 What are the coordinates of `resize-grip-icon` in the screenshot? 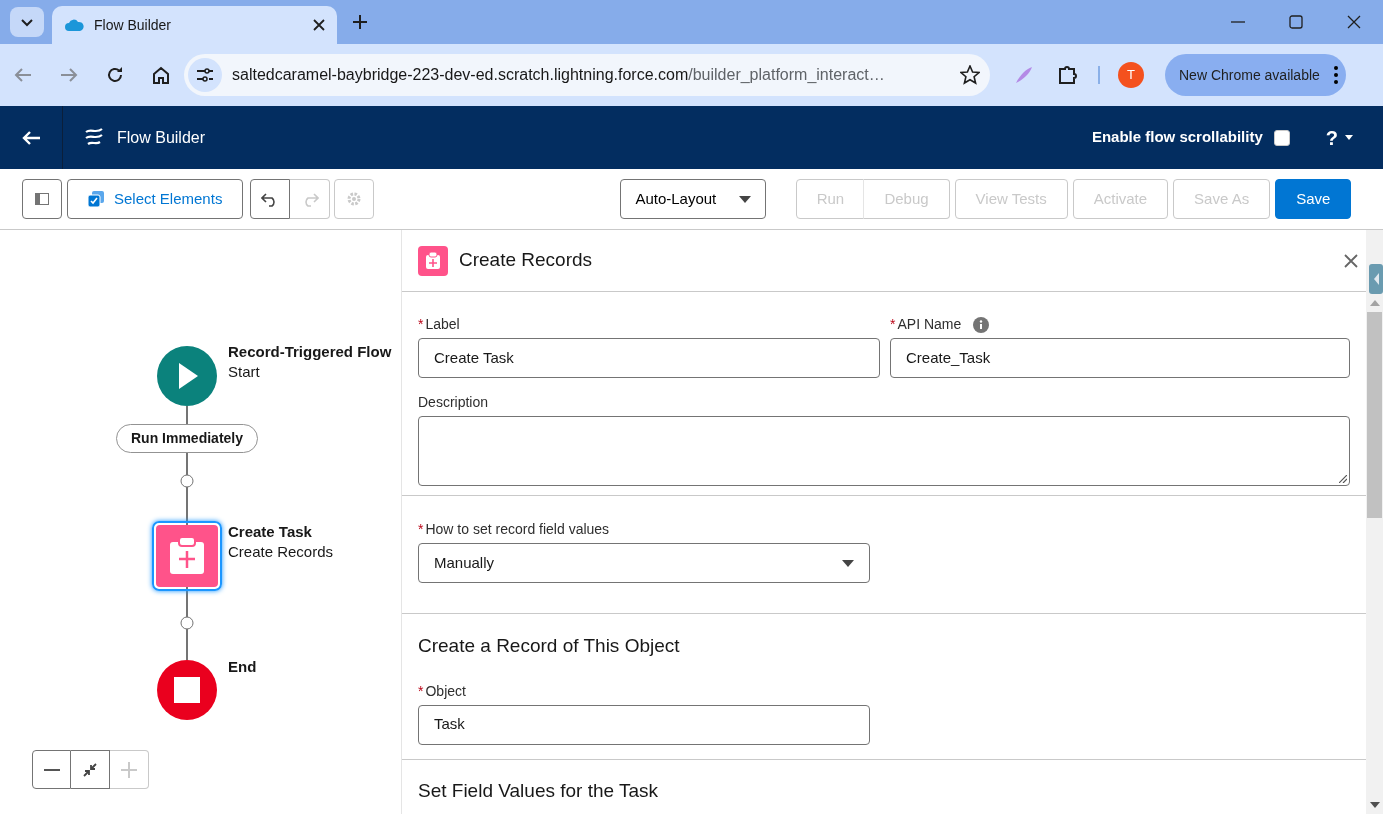 It's located at (1343, 479).